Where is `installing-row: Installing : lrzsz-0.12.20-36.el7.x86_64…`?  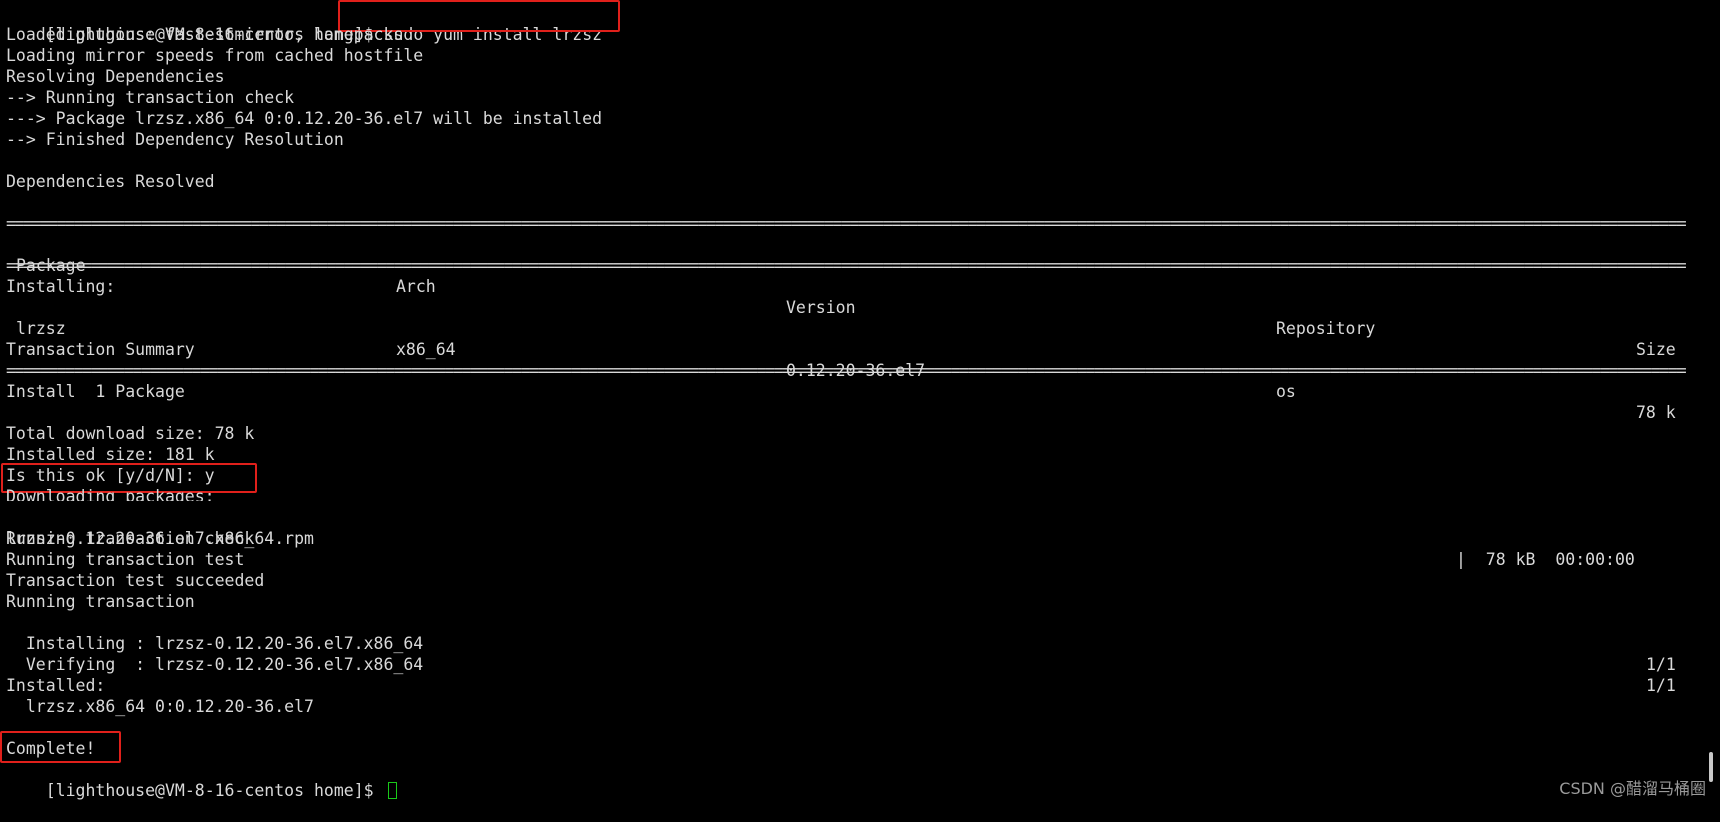
installing-row: Installing : lrzsz-0.12.20-36.el7.x86_64… is located at coordinates (846, 643).